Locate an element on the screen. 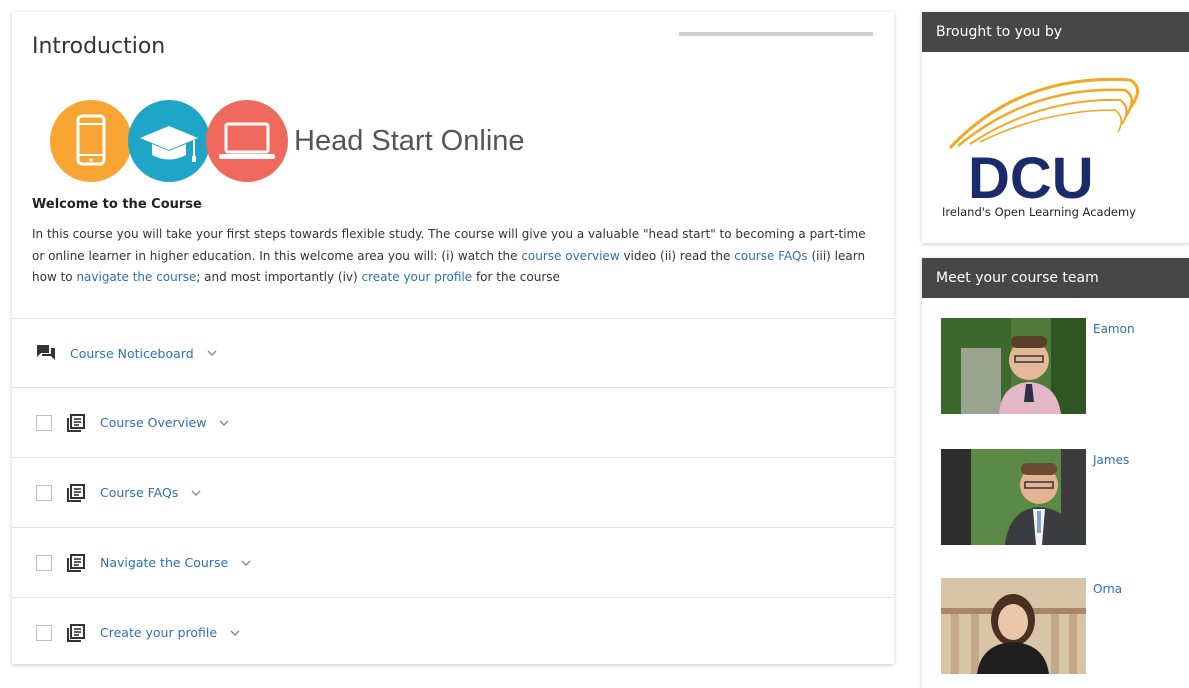 The height and width of the screenshot is (688, 1189). activity-link: Course FAQs is located at coordinates (139, 492).